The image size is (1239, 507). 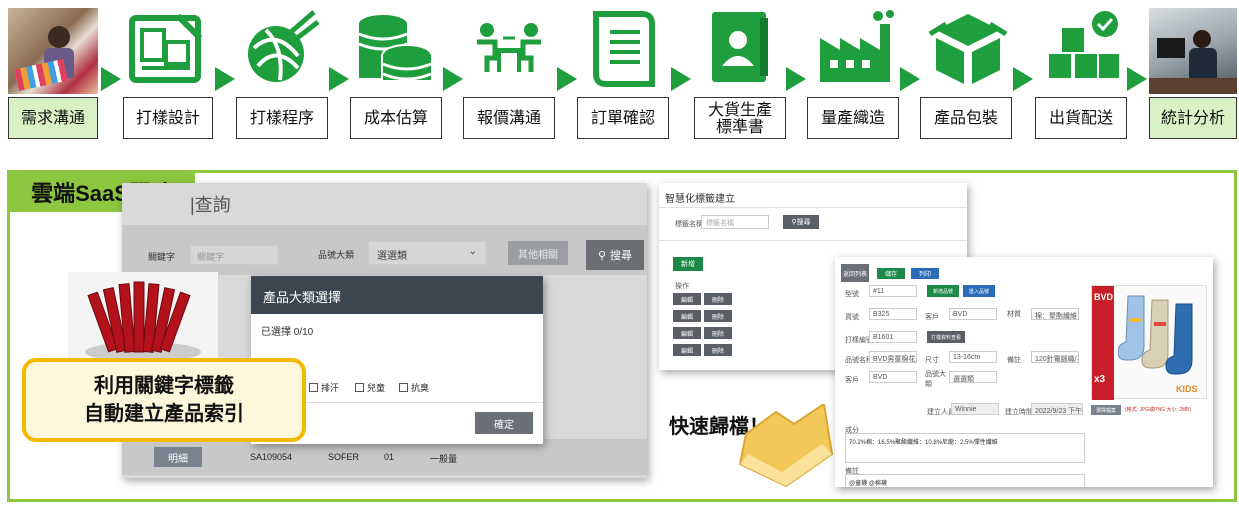 What do you see at coordinates (53, 118) in the screenshot?
I see `step-label: 需求溝通` at bounding box center [53, 118].